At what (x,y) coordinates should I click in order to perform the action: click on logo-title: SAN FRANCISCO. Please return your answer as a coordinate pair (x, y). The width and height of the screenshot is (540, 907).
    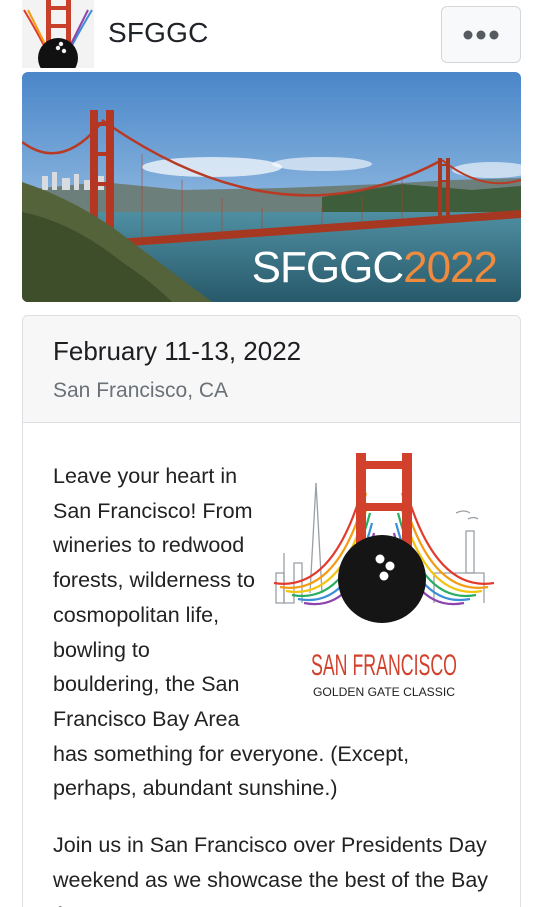
    Looking at the image, I should click on (384, 665).